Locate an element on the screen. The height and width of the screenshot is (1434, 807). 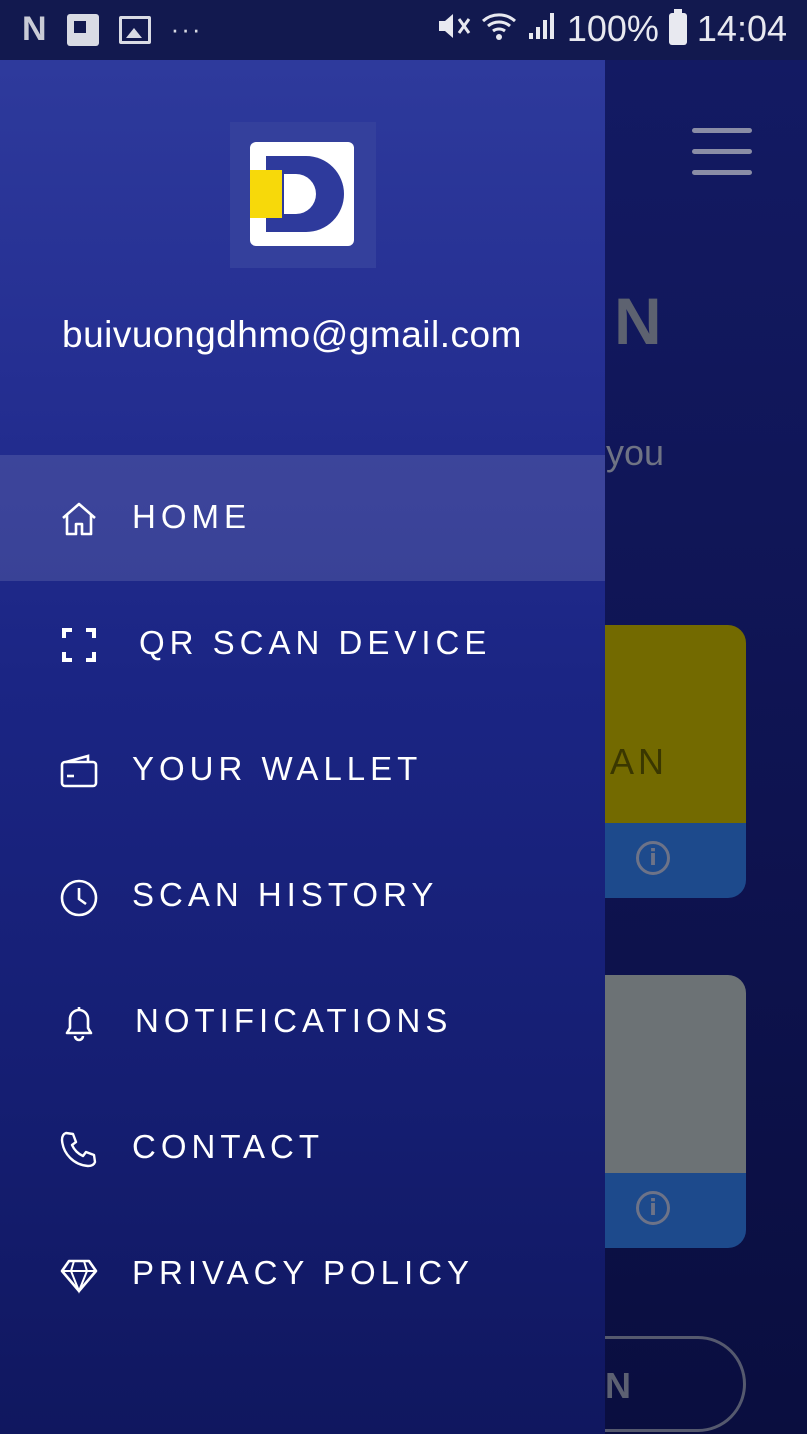
drawer-item-privacy-policy: PRIVACY POLICY is located at coordinates (302, 1274).